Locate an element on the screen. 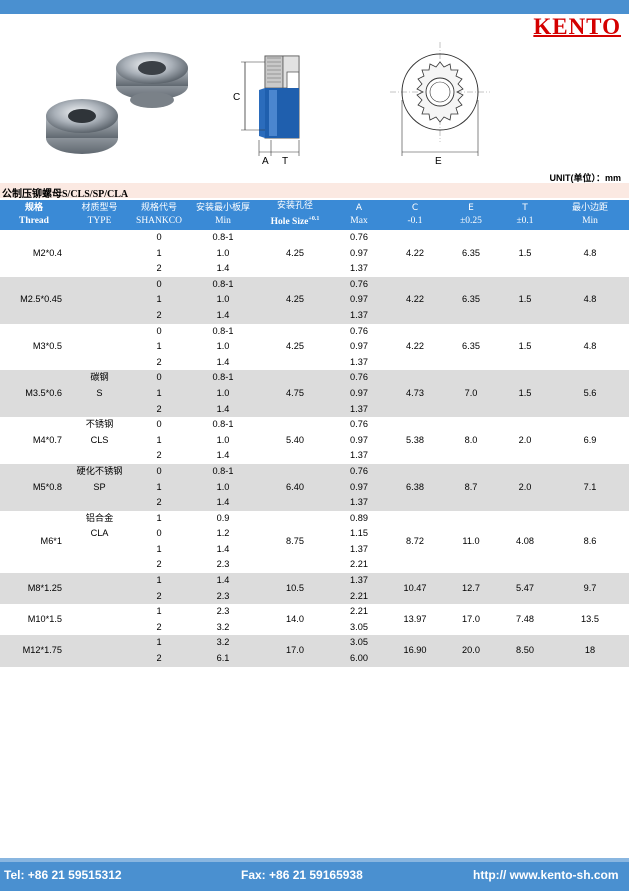 The image size is (629, 891). label-e: E is located at coordinates (438, 161).